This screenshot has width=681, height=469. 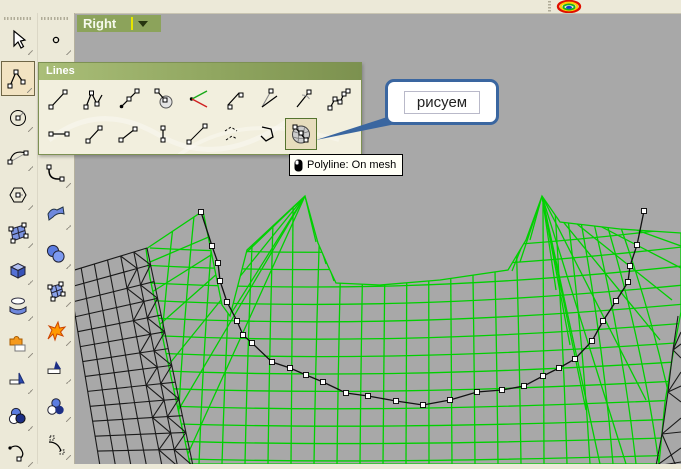 I want to click on callout-text: рисуем, so click(x=442, y=102).